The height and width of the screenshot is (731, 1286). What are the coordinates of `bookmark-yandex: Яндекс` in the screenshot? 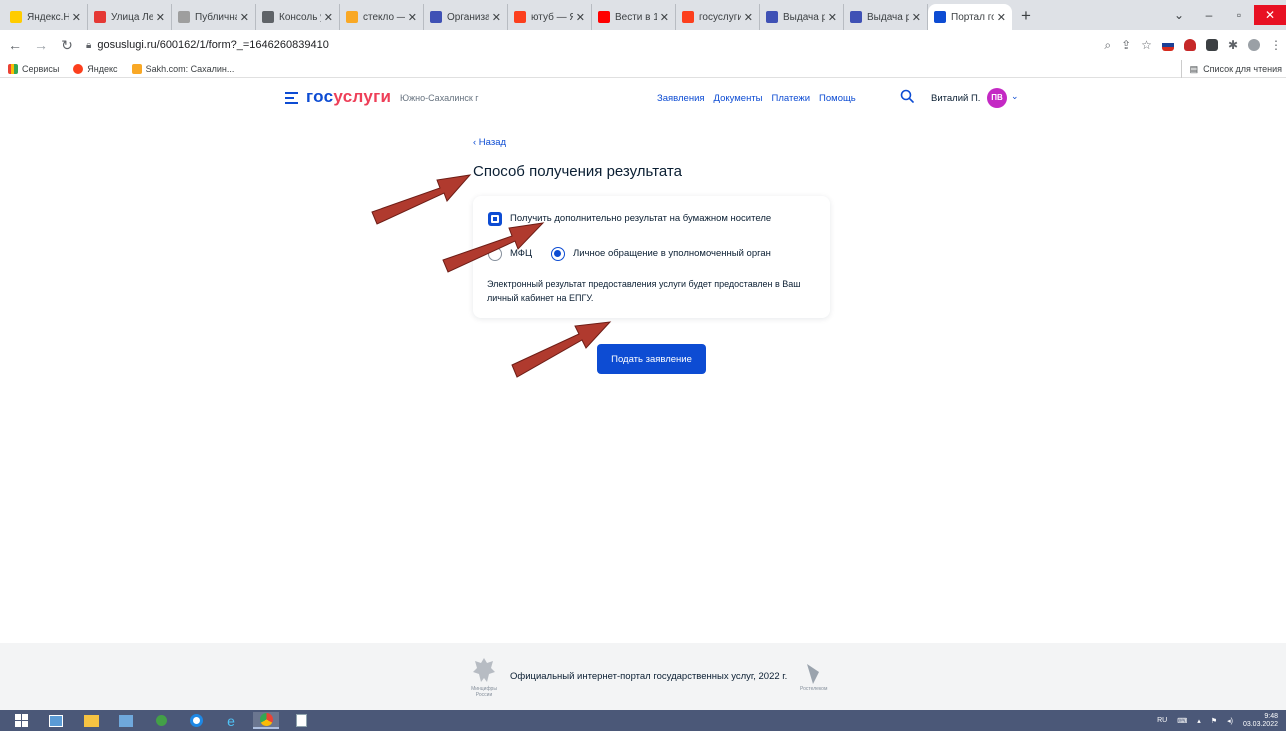 It's located at (95, 68).